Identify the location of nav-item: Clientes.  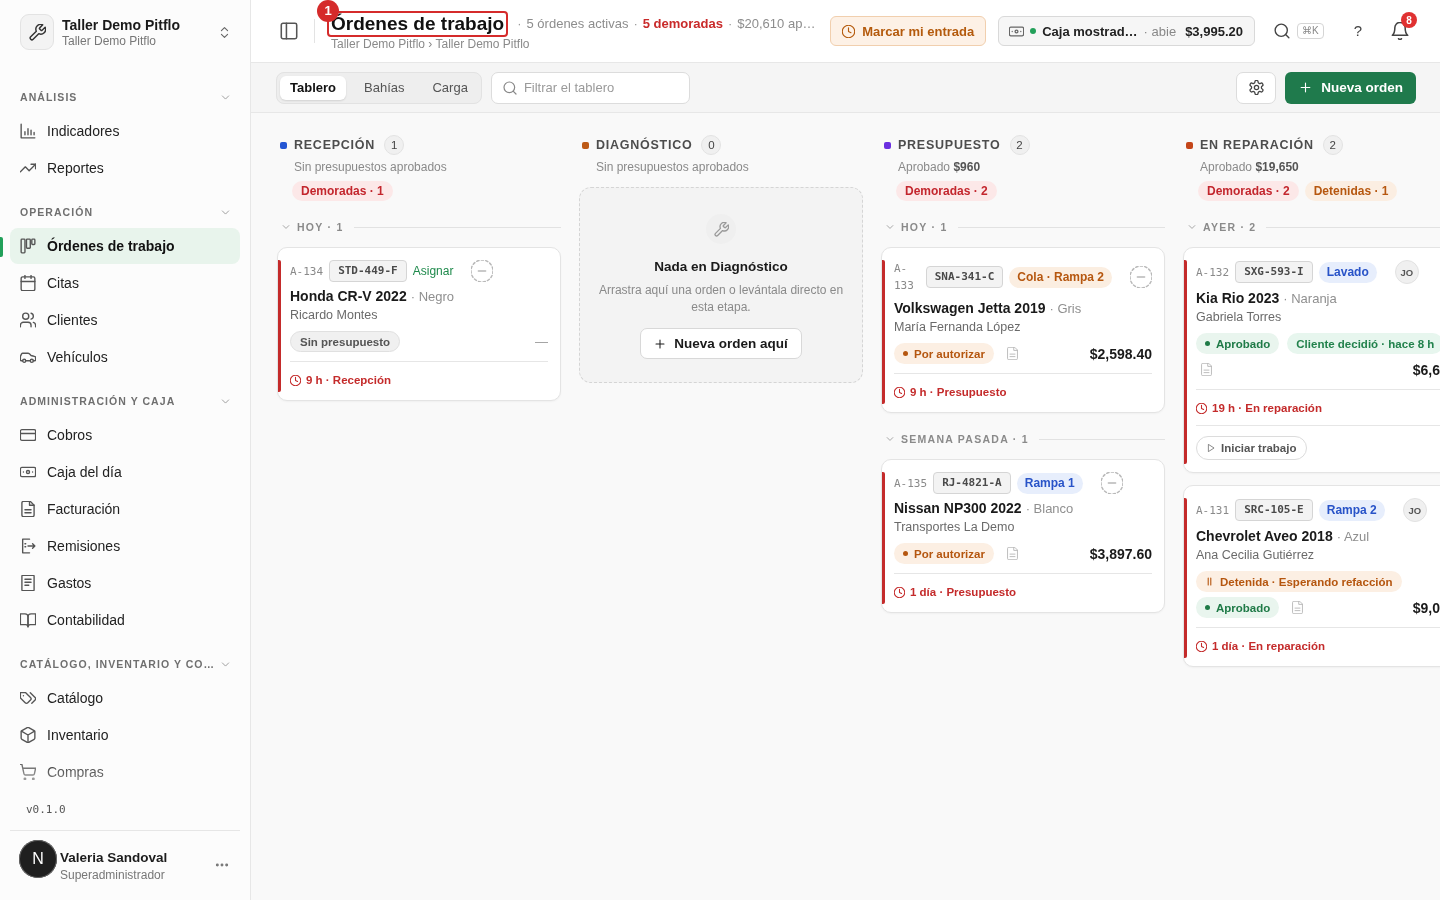
(125, 320).